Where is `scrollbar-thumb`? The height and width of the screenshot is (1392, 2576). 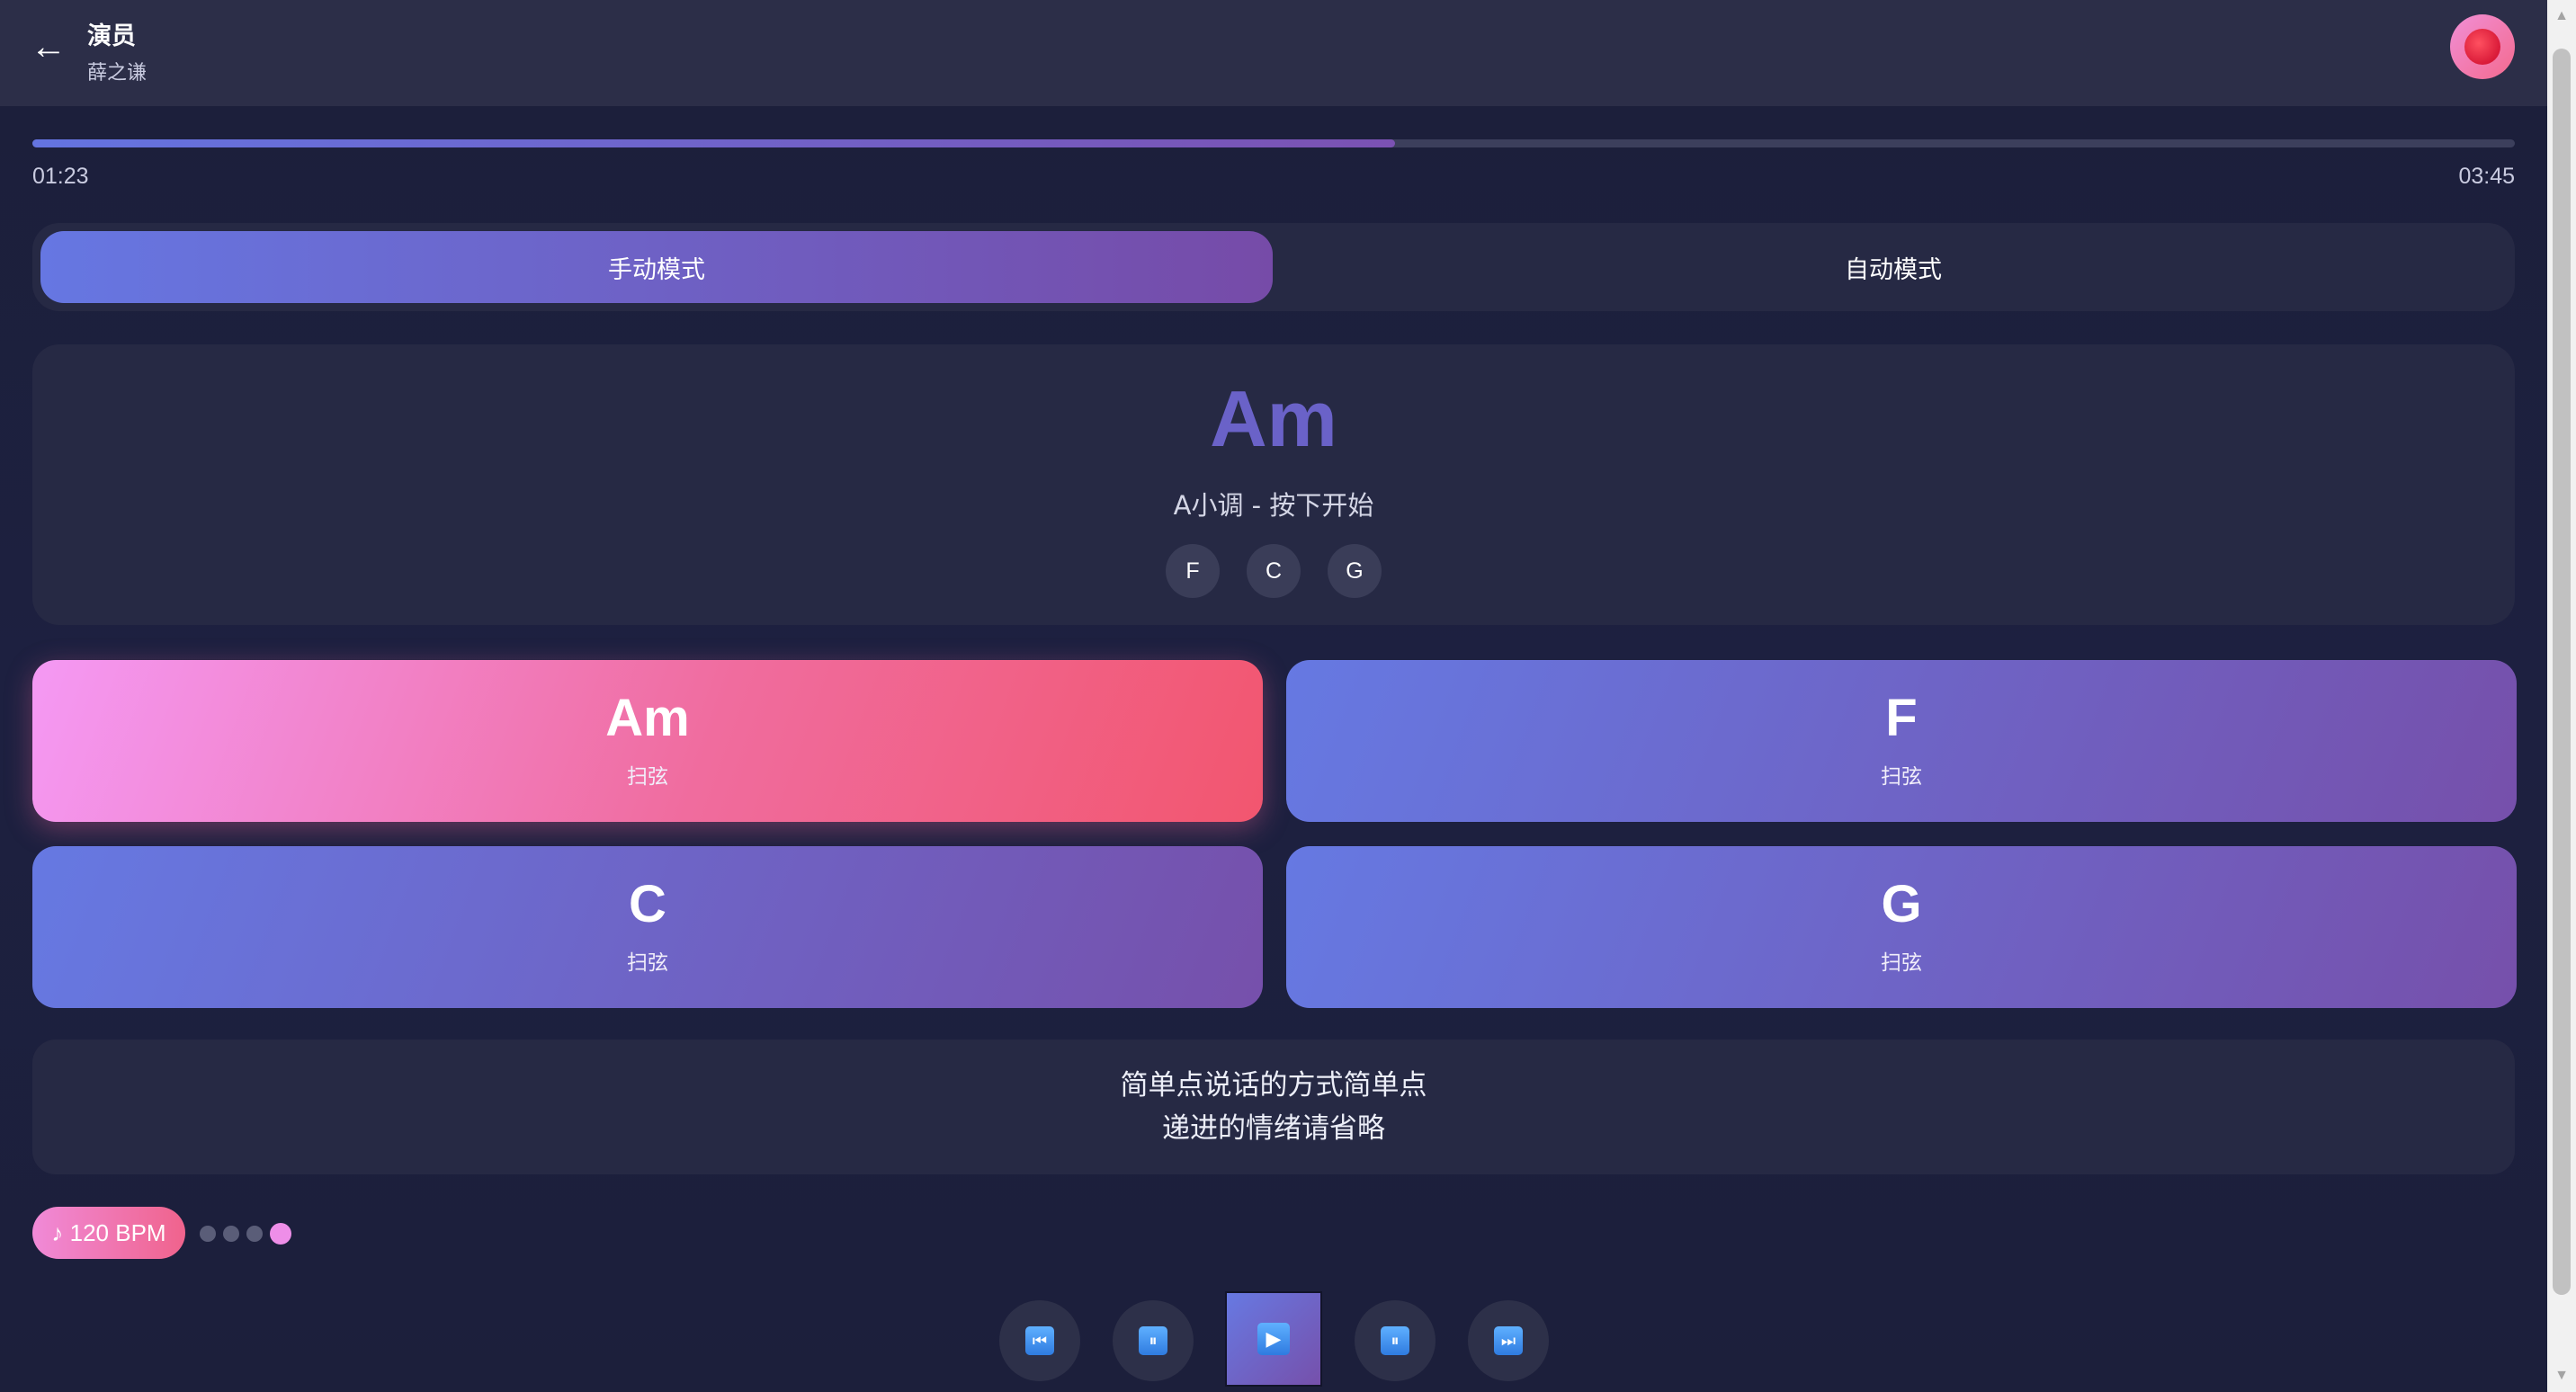 scrollbar-thumb is located at coordinates (2562, 672).